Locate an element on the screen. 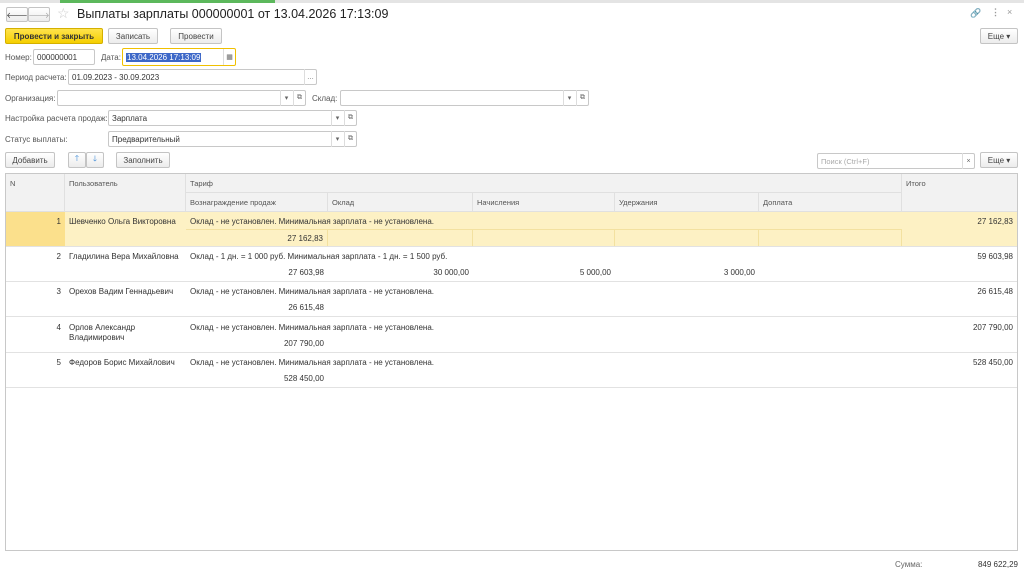 The height and width of the screenshot is (575, 1024). forward-button: 🡒 is located at coordinates (39, 14).